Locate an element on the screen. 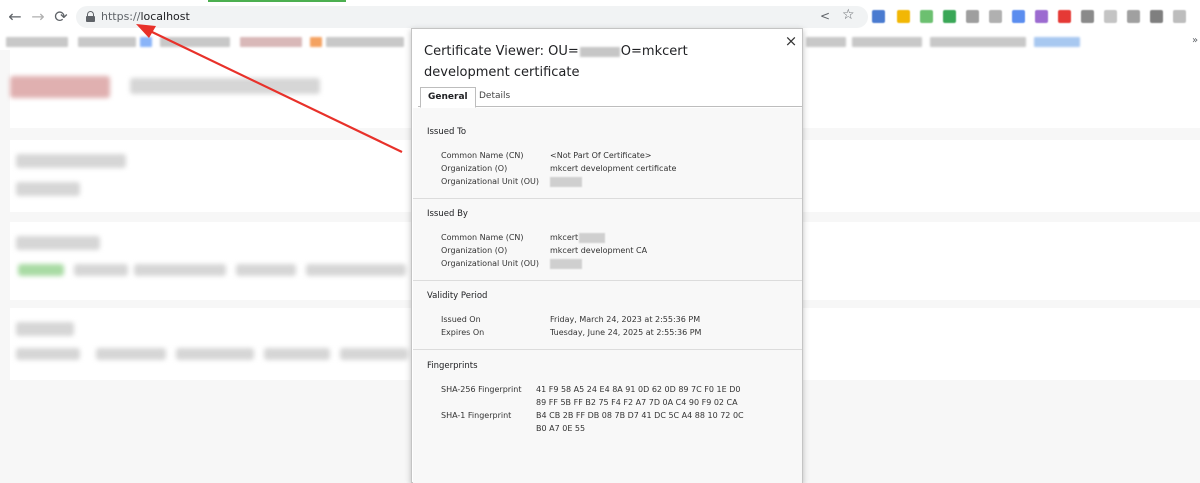 The width and height of the screenshot is (1200, 483). issued-to-cn-label: Common Name (CN) is located at coordinates (482, 155).